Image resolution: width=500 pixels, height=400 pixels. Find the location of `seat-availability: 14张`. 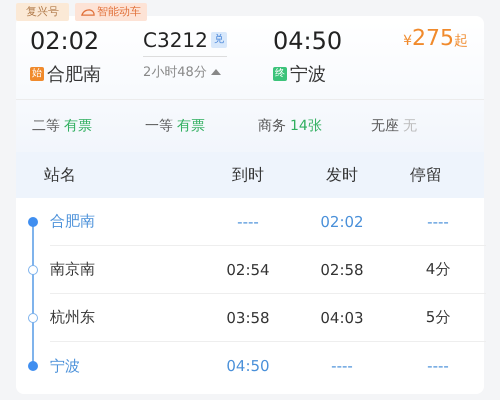

seat-availability: 14张 is located at coordinates (306, 126).